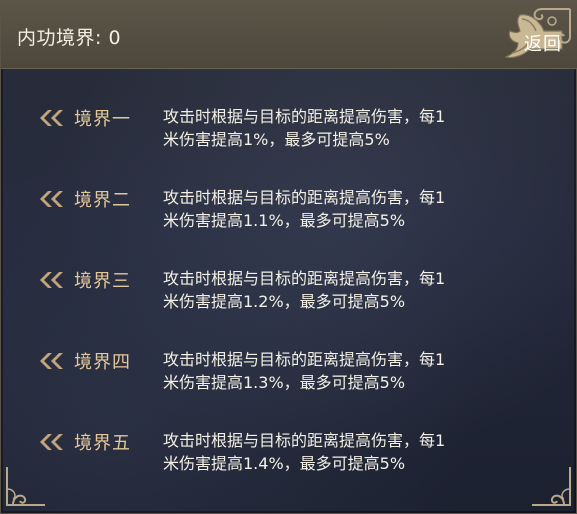 This screenshot has width=577, height=514. I want to click on description-line-2: 米伤害提高1.3%，最多可提高5%, so click(284, 382).